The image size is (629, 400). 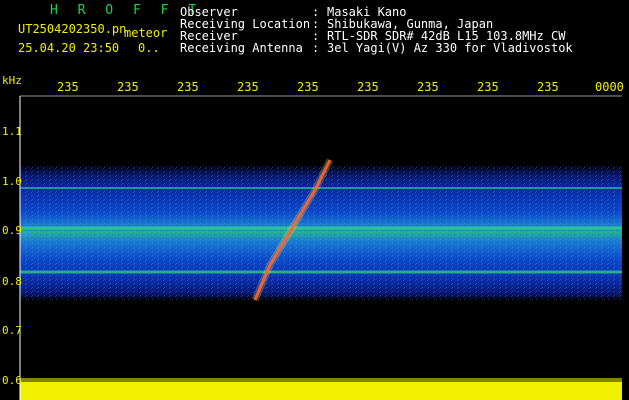 I want to click on y-tick-label: 0.7, so click(x=12, y=330).